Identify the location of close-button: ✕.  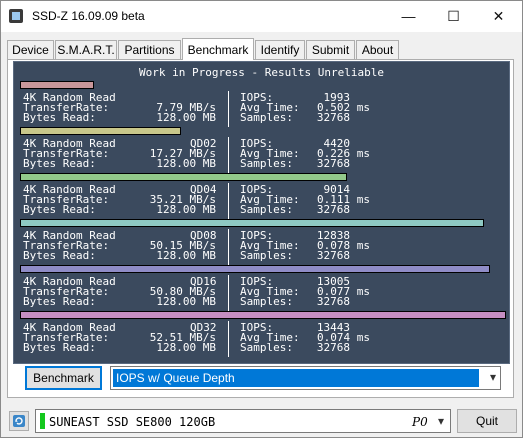
(498, 16).